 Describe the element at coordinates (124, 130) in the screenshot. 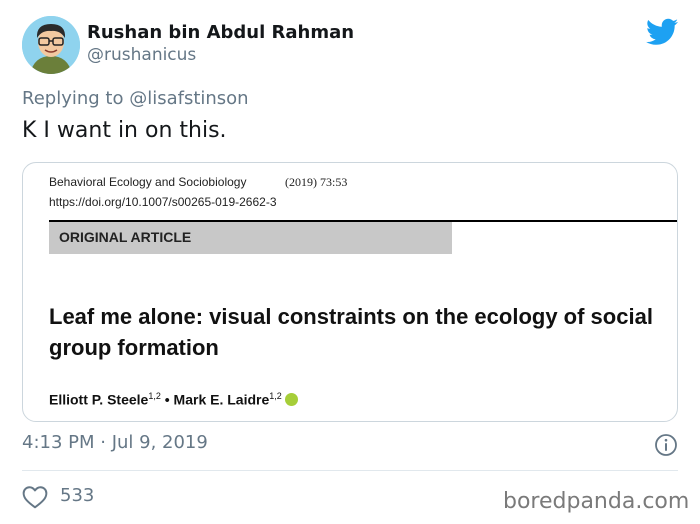

I see `tweet-text: K I want in on this.` at that location.